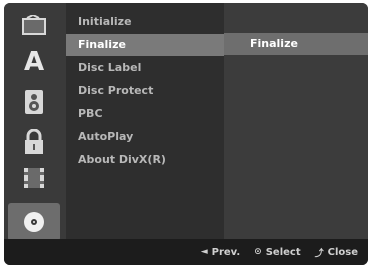  I want to click on language-icon-glyph: A, so click(34, 62).